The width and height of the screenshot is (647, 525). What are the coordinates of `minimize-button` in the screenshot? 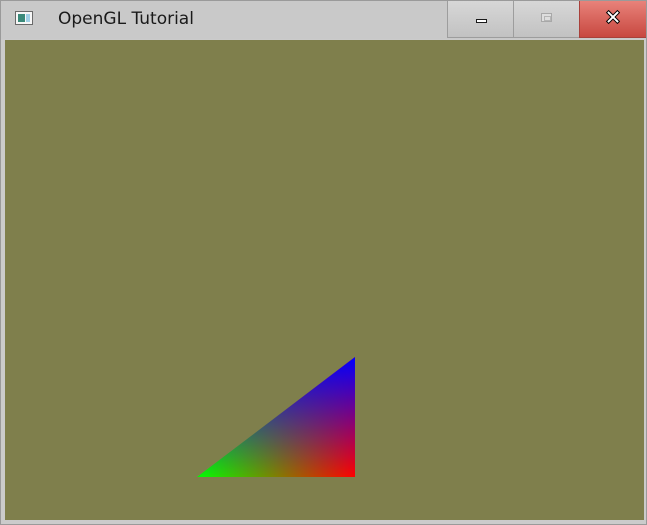 It's located at (480, 19).